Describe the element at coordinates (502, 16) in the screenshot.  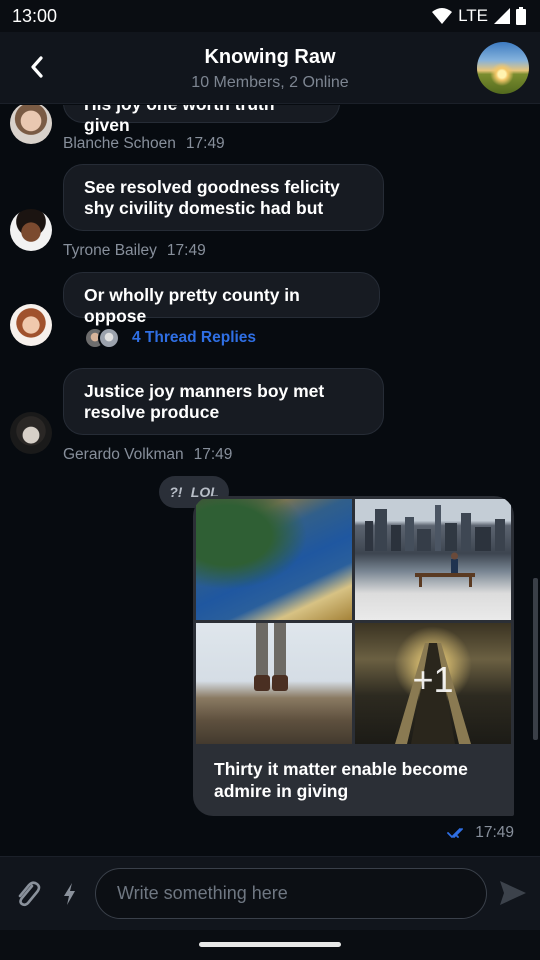
I see `signal-icon` at that location.